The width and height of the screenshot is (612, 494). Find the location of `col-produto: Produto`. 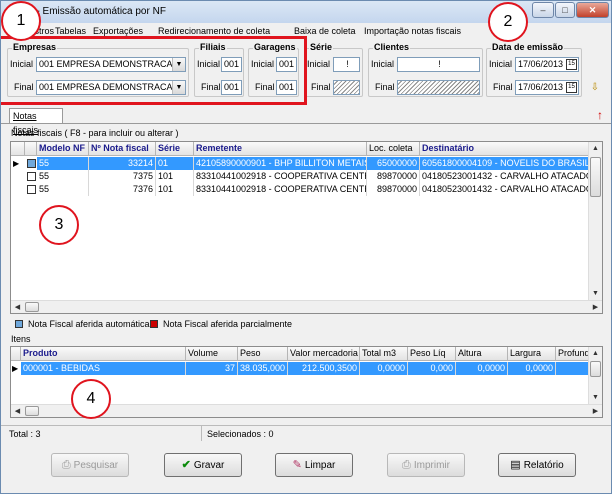

col-produto: Produto is located at coordinates (103, 354).